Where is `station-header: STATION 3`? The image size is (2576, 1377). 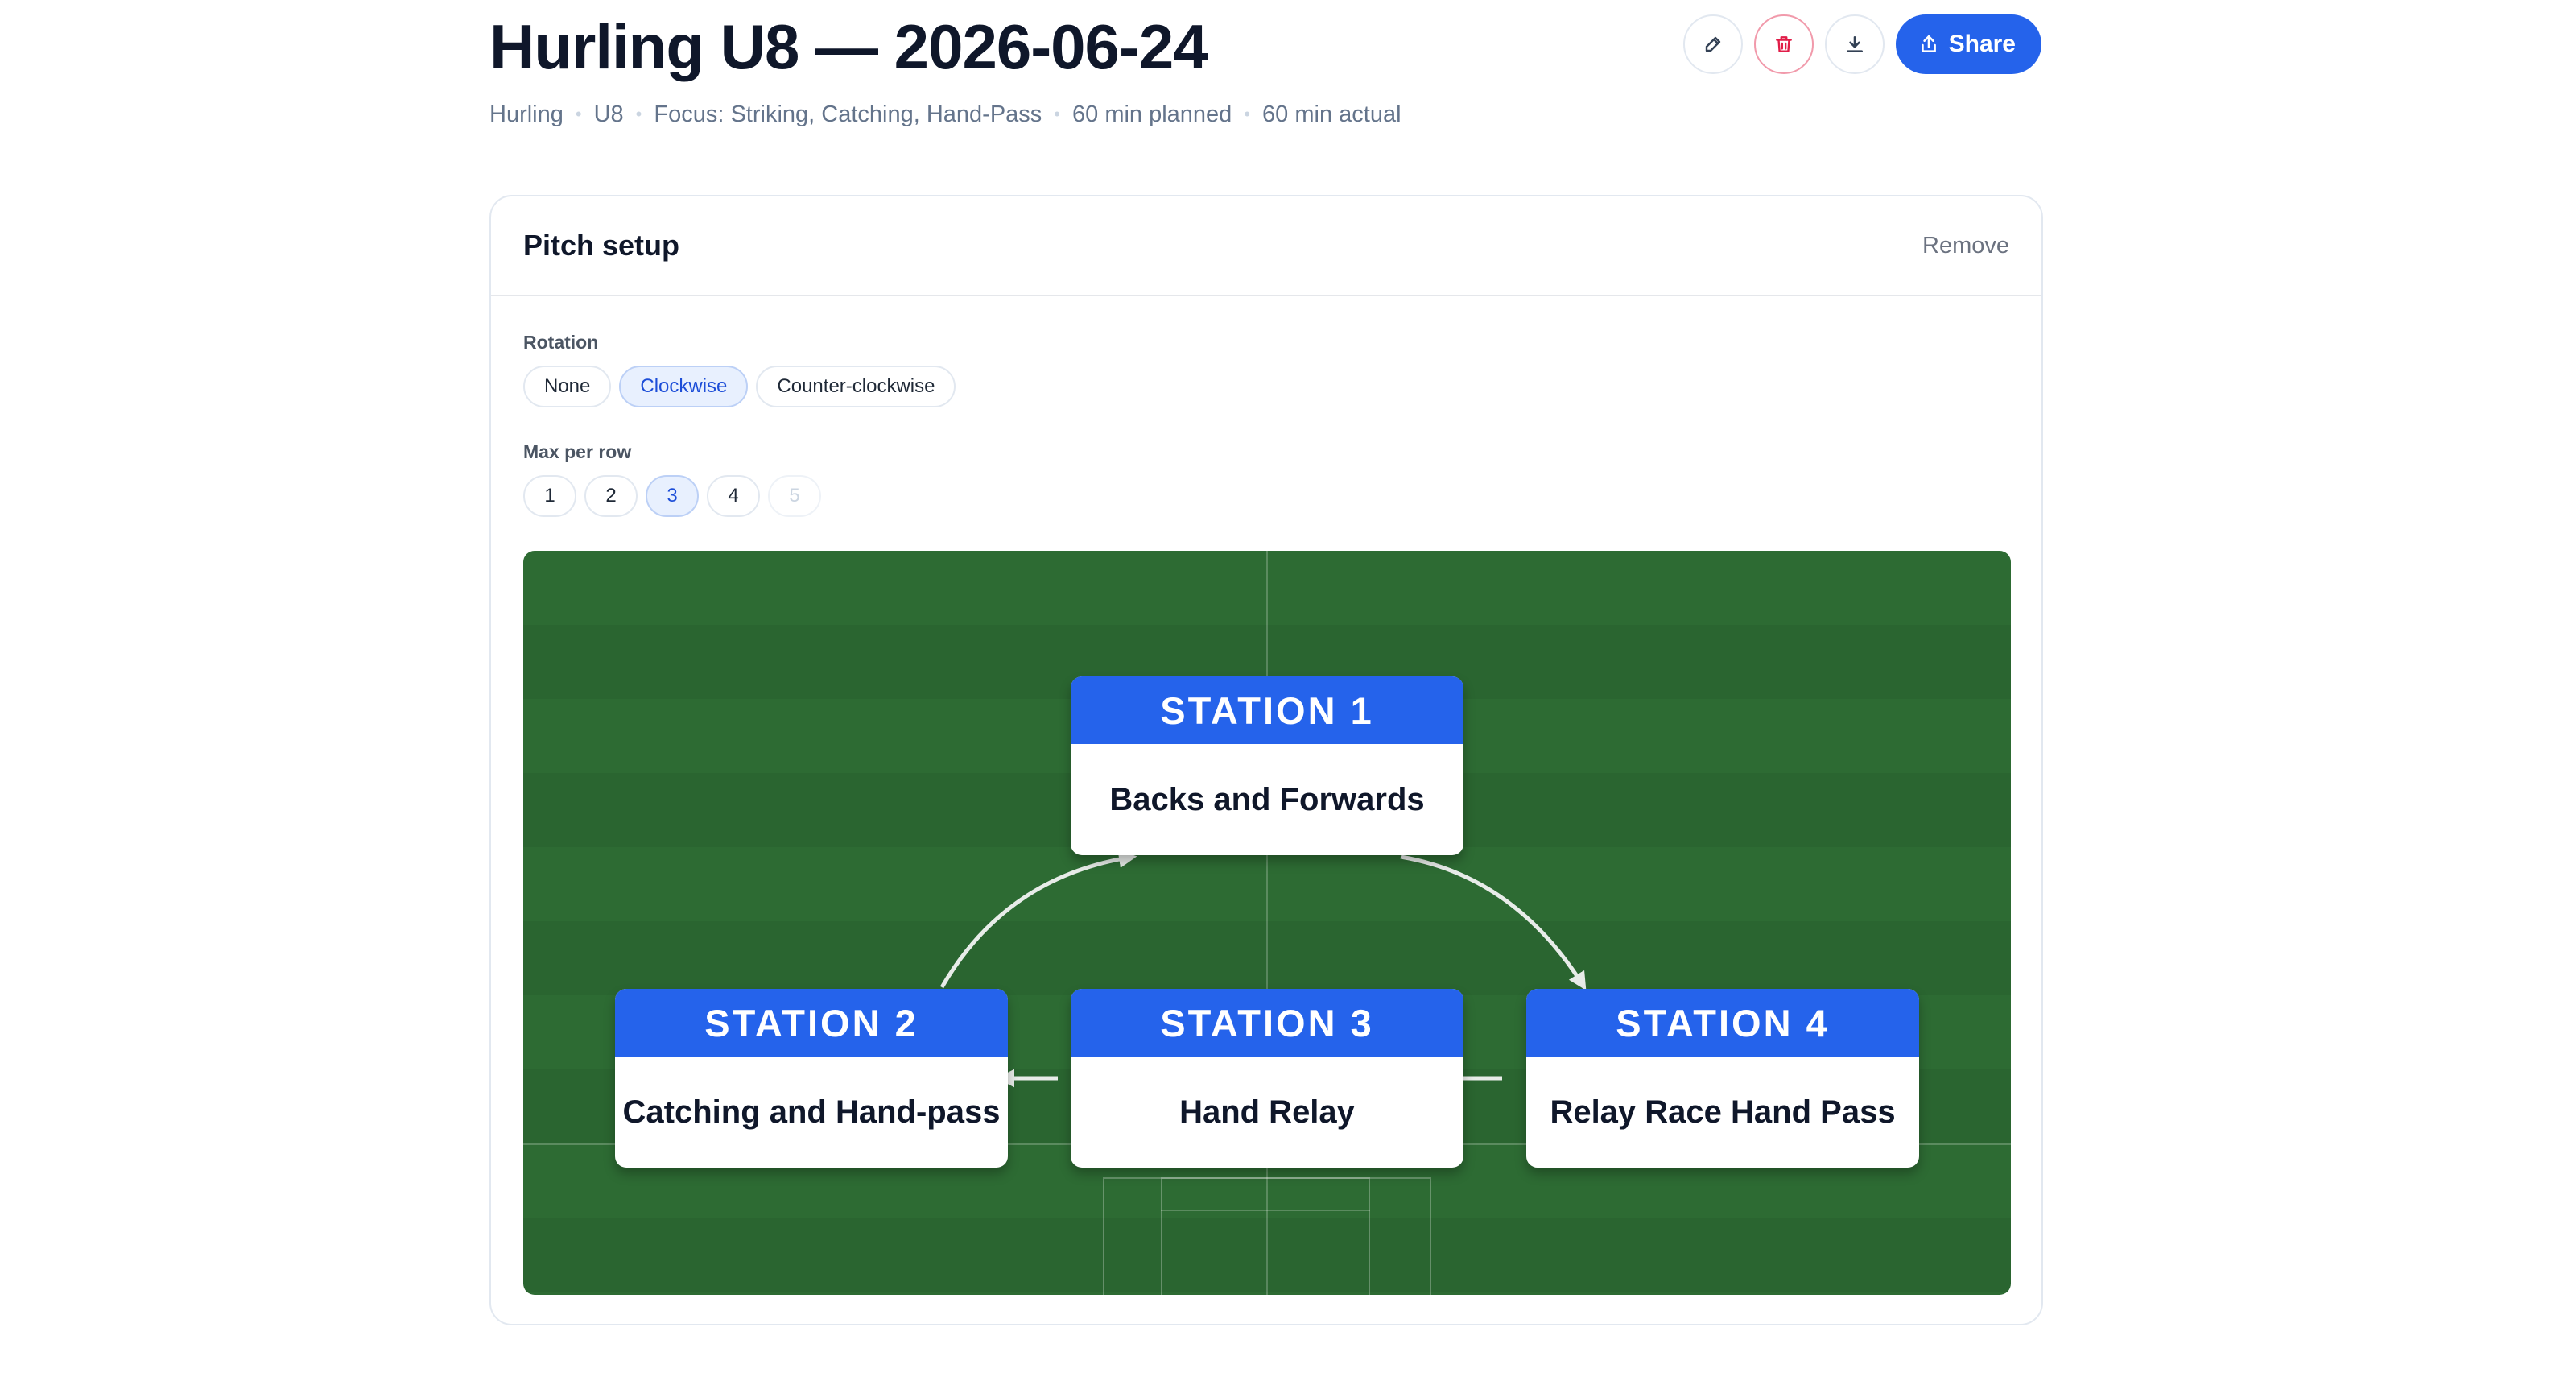
station-header: STATION 3 is located at coordinates (1267, 1023).